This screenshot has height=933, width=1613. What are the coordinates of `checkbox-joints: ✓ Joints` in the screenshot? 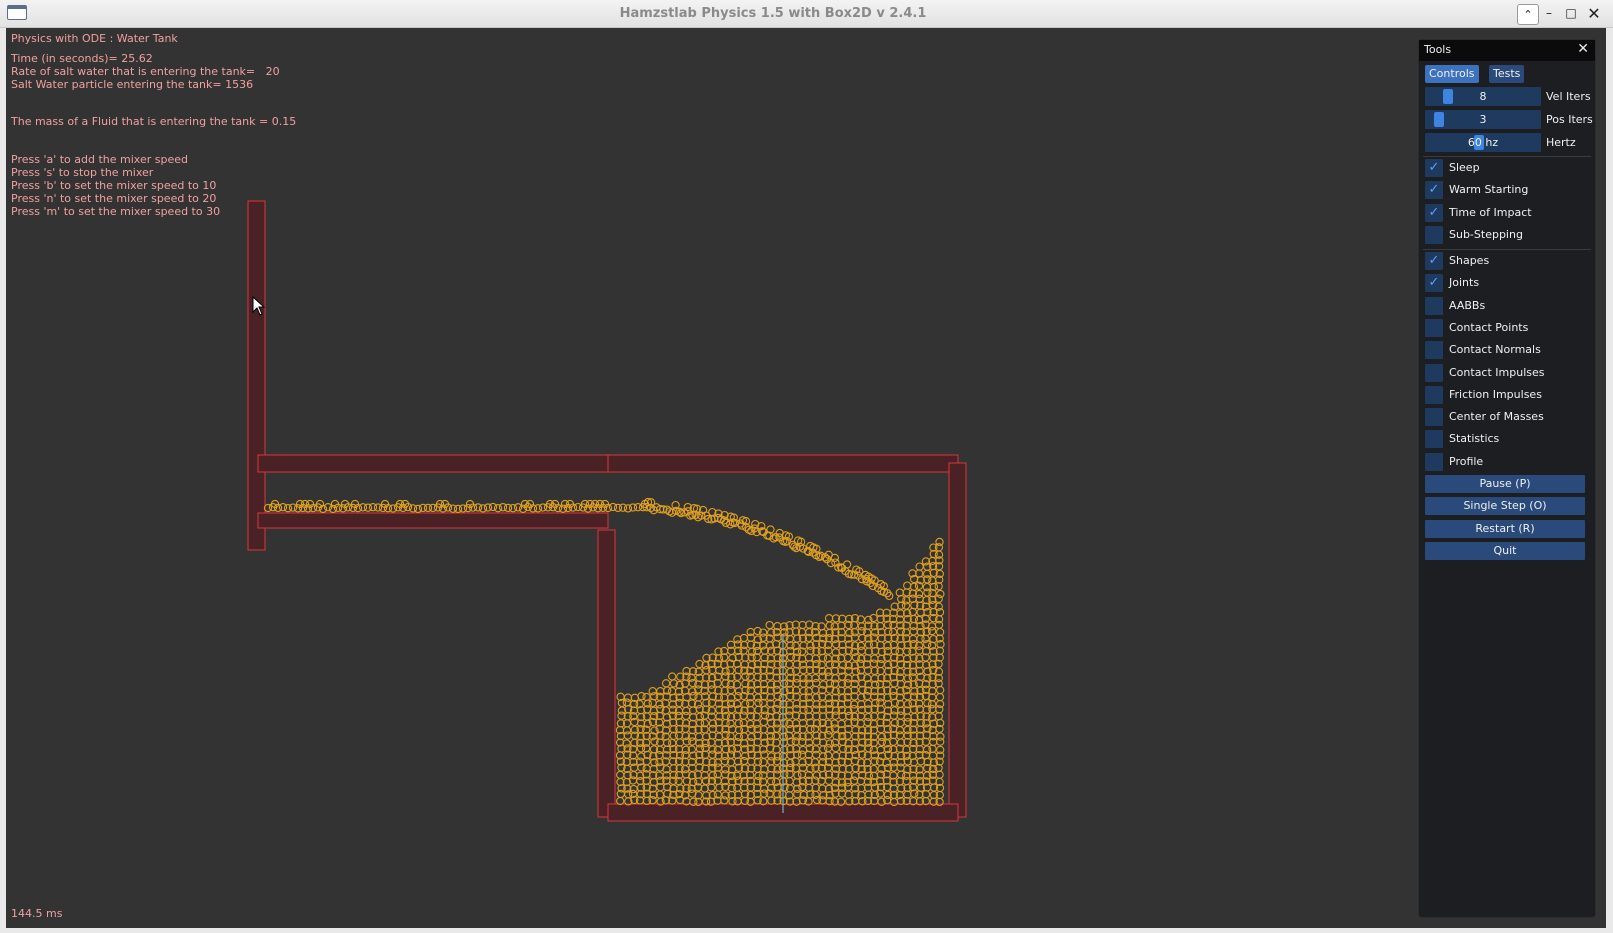 It's located at (1507, 283).